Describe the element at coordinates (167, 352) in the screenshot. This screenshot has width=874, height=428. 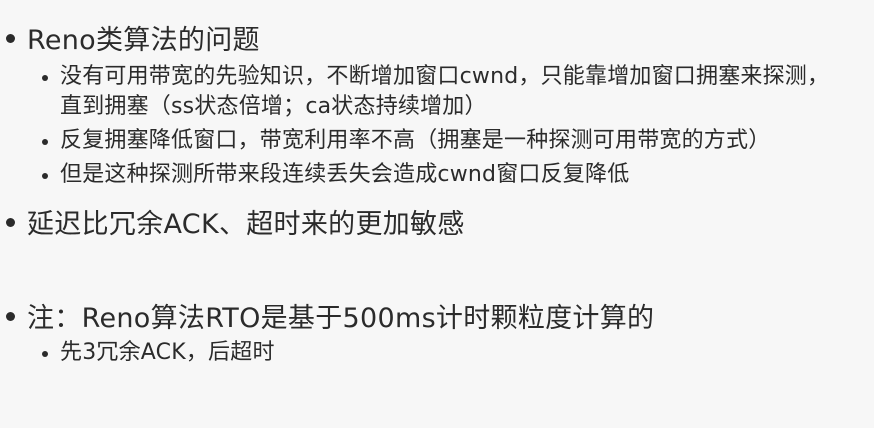
I see `sub-bullet-text: 先3冗余ACK，后超时` at that location.